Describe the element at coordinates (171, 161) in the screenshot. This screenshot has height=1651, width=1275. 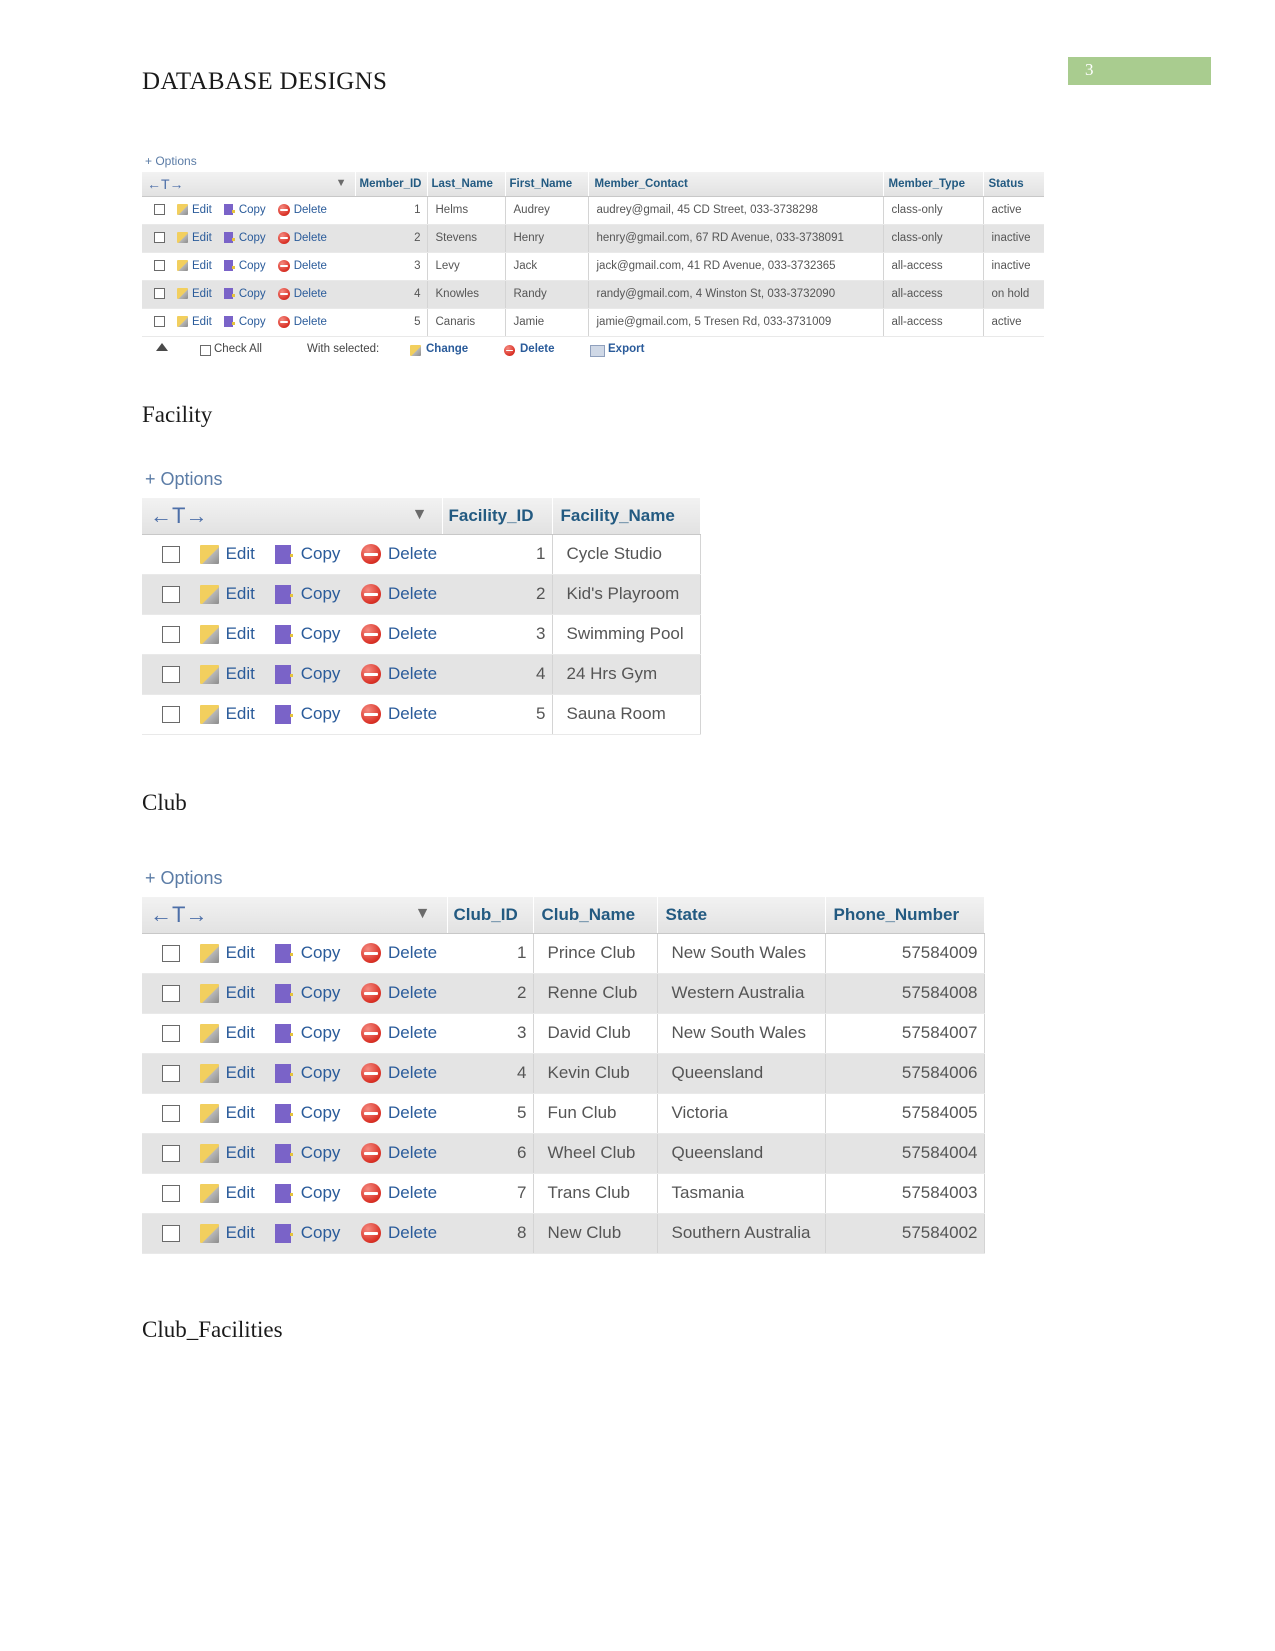
I see `member-options-link: + Options` at that location.